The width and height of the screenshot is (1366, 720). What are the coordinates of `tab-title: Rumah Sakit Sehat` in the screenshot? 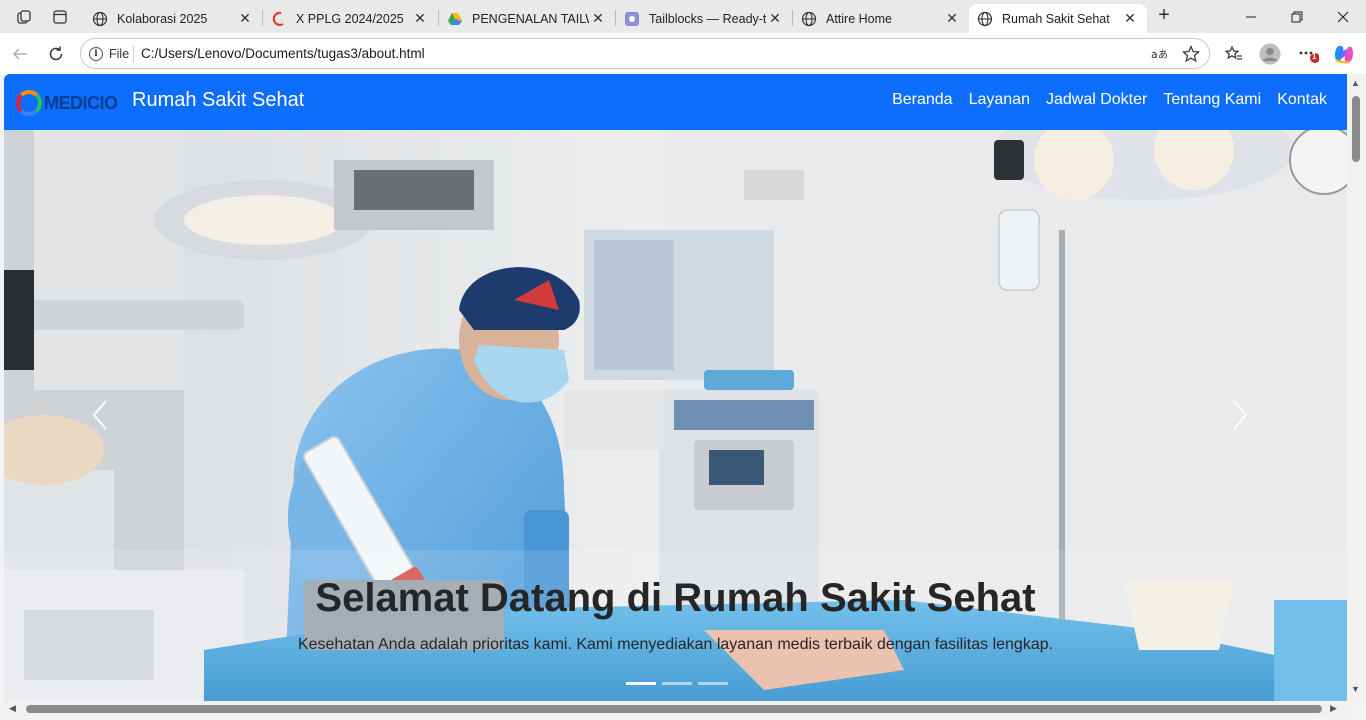 It's located at (1056, 18).